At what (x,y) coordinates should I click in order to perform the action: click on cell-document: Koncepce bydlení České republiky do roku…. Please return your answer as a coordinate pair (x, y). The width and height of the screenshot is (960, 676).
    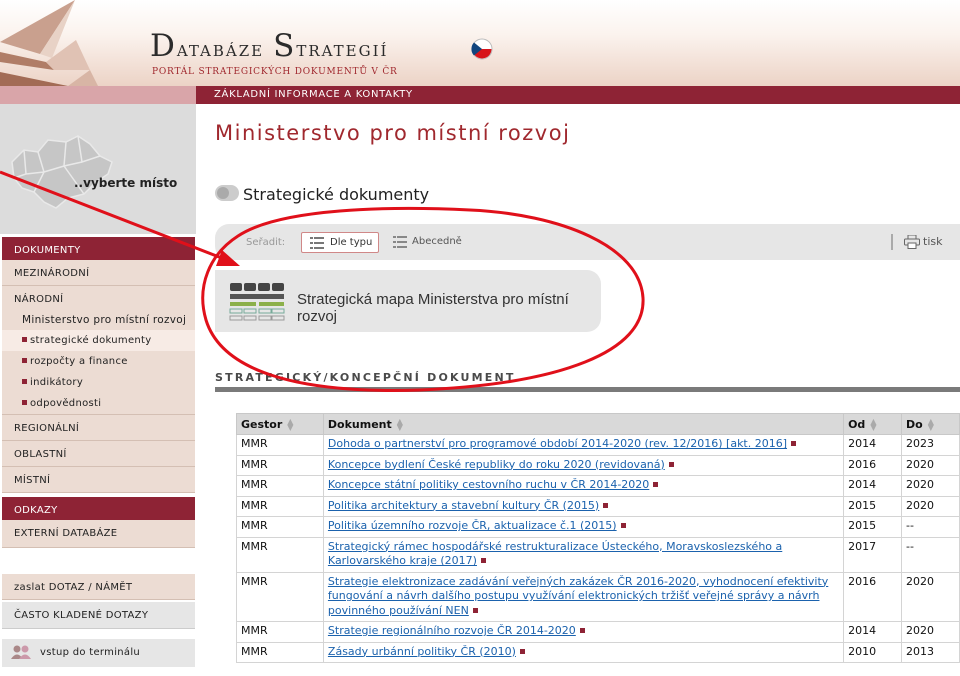
    Looking at the image, I should click on (583, 465).